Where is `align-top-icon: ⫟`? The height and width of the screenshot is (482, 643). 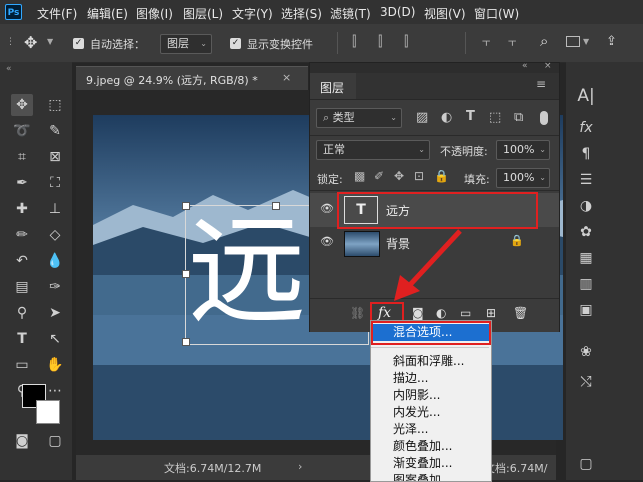
align-top-icon: ⫟ is located at coordinates (486, 42).